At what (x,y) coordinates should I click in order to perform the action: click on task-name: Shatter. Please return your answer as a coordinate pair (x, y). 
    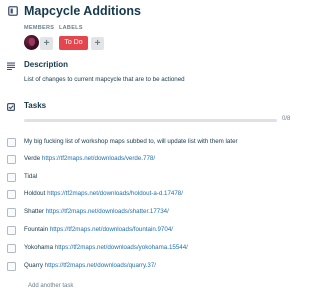
    Looking at the image, I should click on (34, 211).